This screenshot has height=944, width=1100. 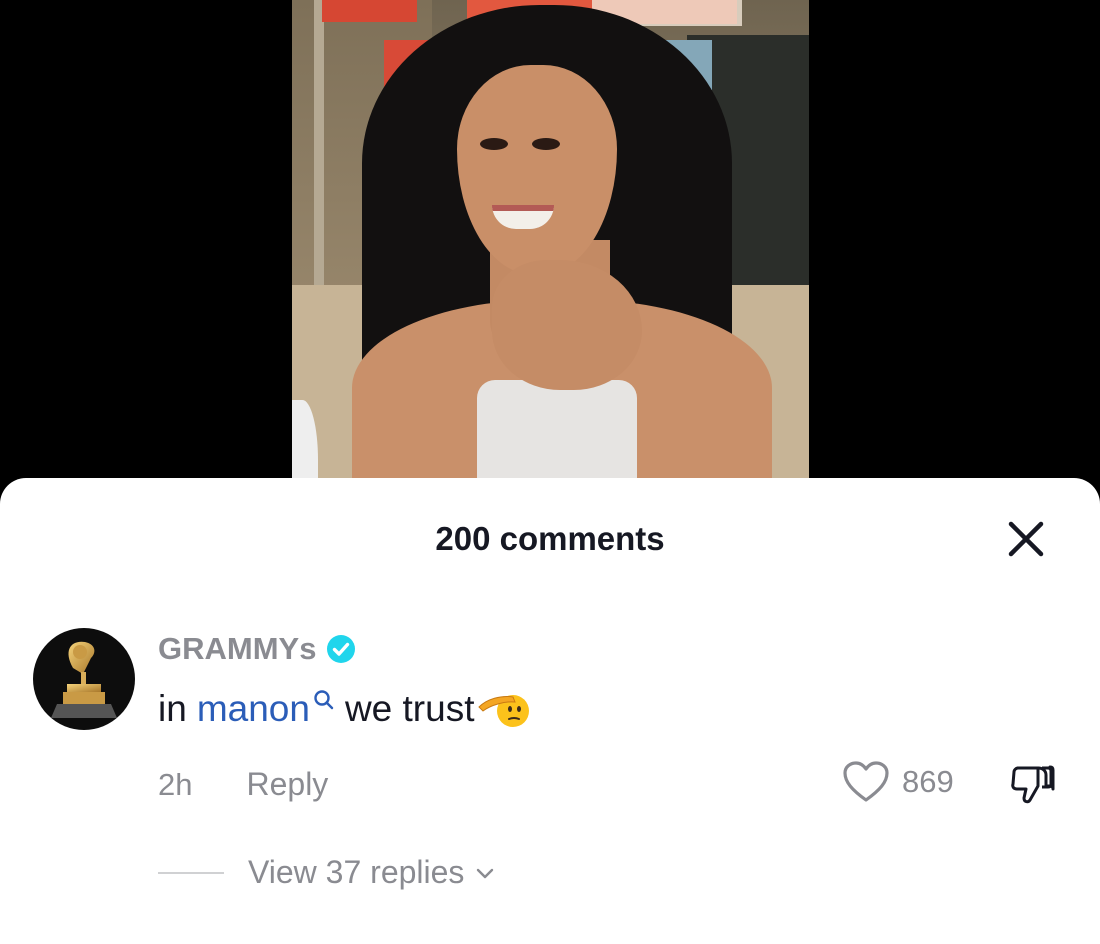 I want to click on saluting-face-emoji-icon, so click(x=503, y=711).